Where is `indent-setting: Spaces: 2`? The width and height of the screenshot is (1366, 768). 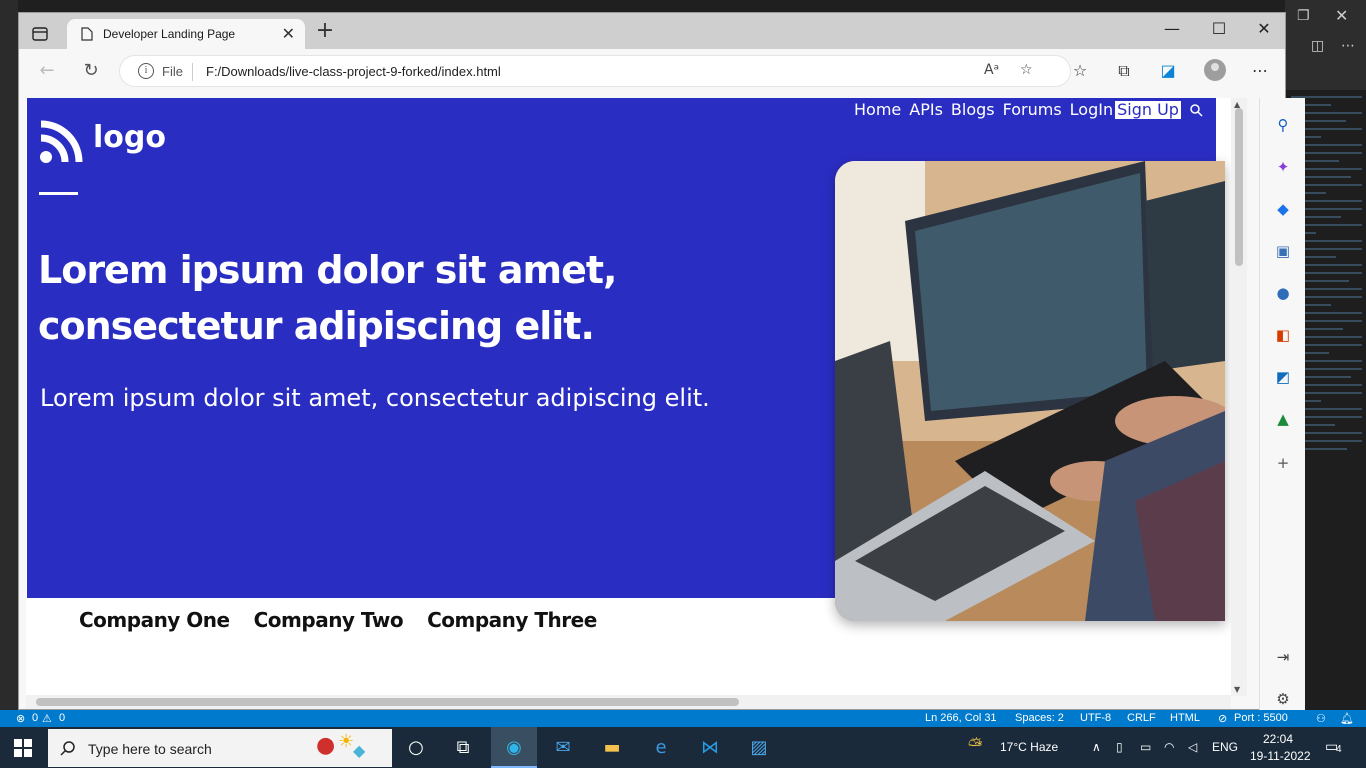
indent-setting: Spaces: 2 is located at coordinates (1039, 718).